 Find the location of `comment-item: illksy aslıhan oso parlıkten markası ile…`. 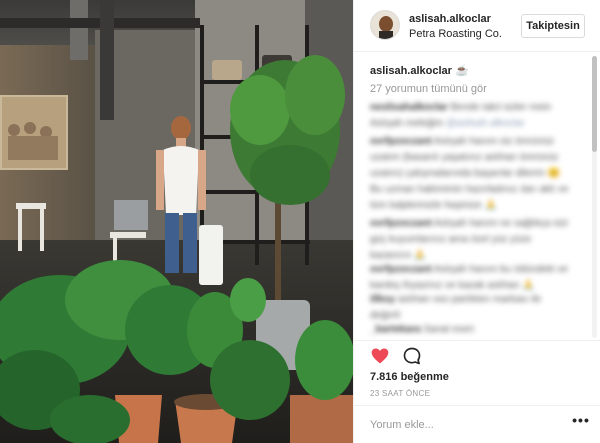

comment-item: illksy aslıhan oso parlıkten markası ile… is located at coordinates (470, 308).